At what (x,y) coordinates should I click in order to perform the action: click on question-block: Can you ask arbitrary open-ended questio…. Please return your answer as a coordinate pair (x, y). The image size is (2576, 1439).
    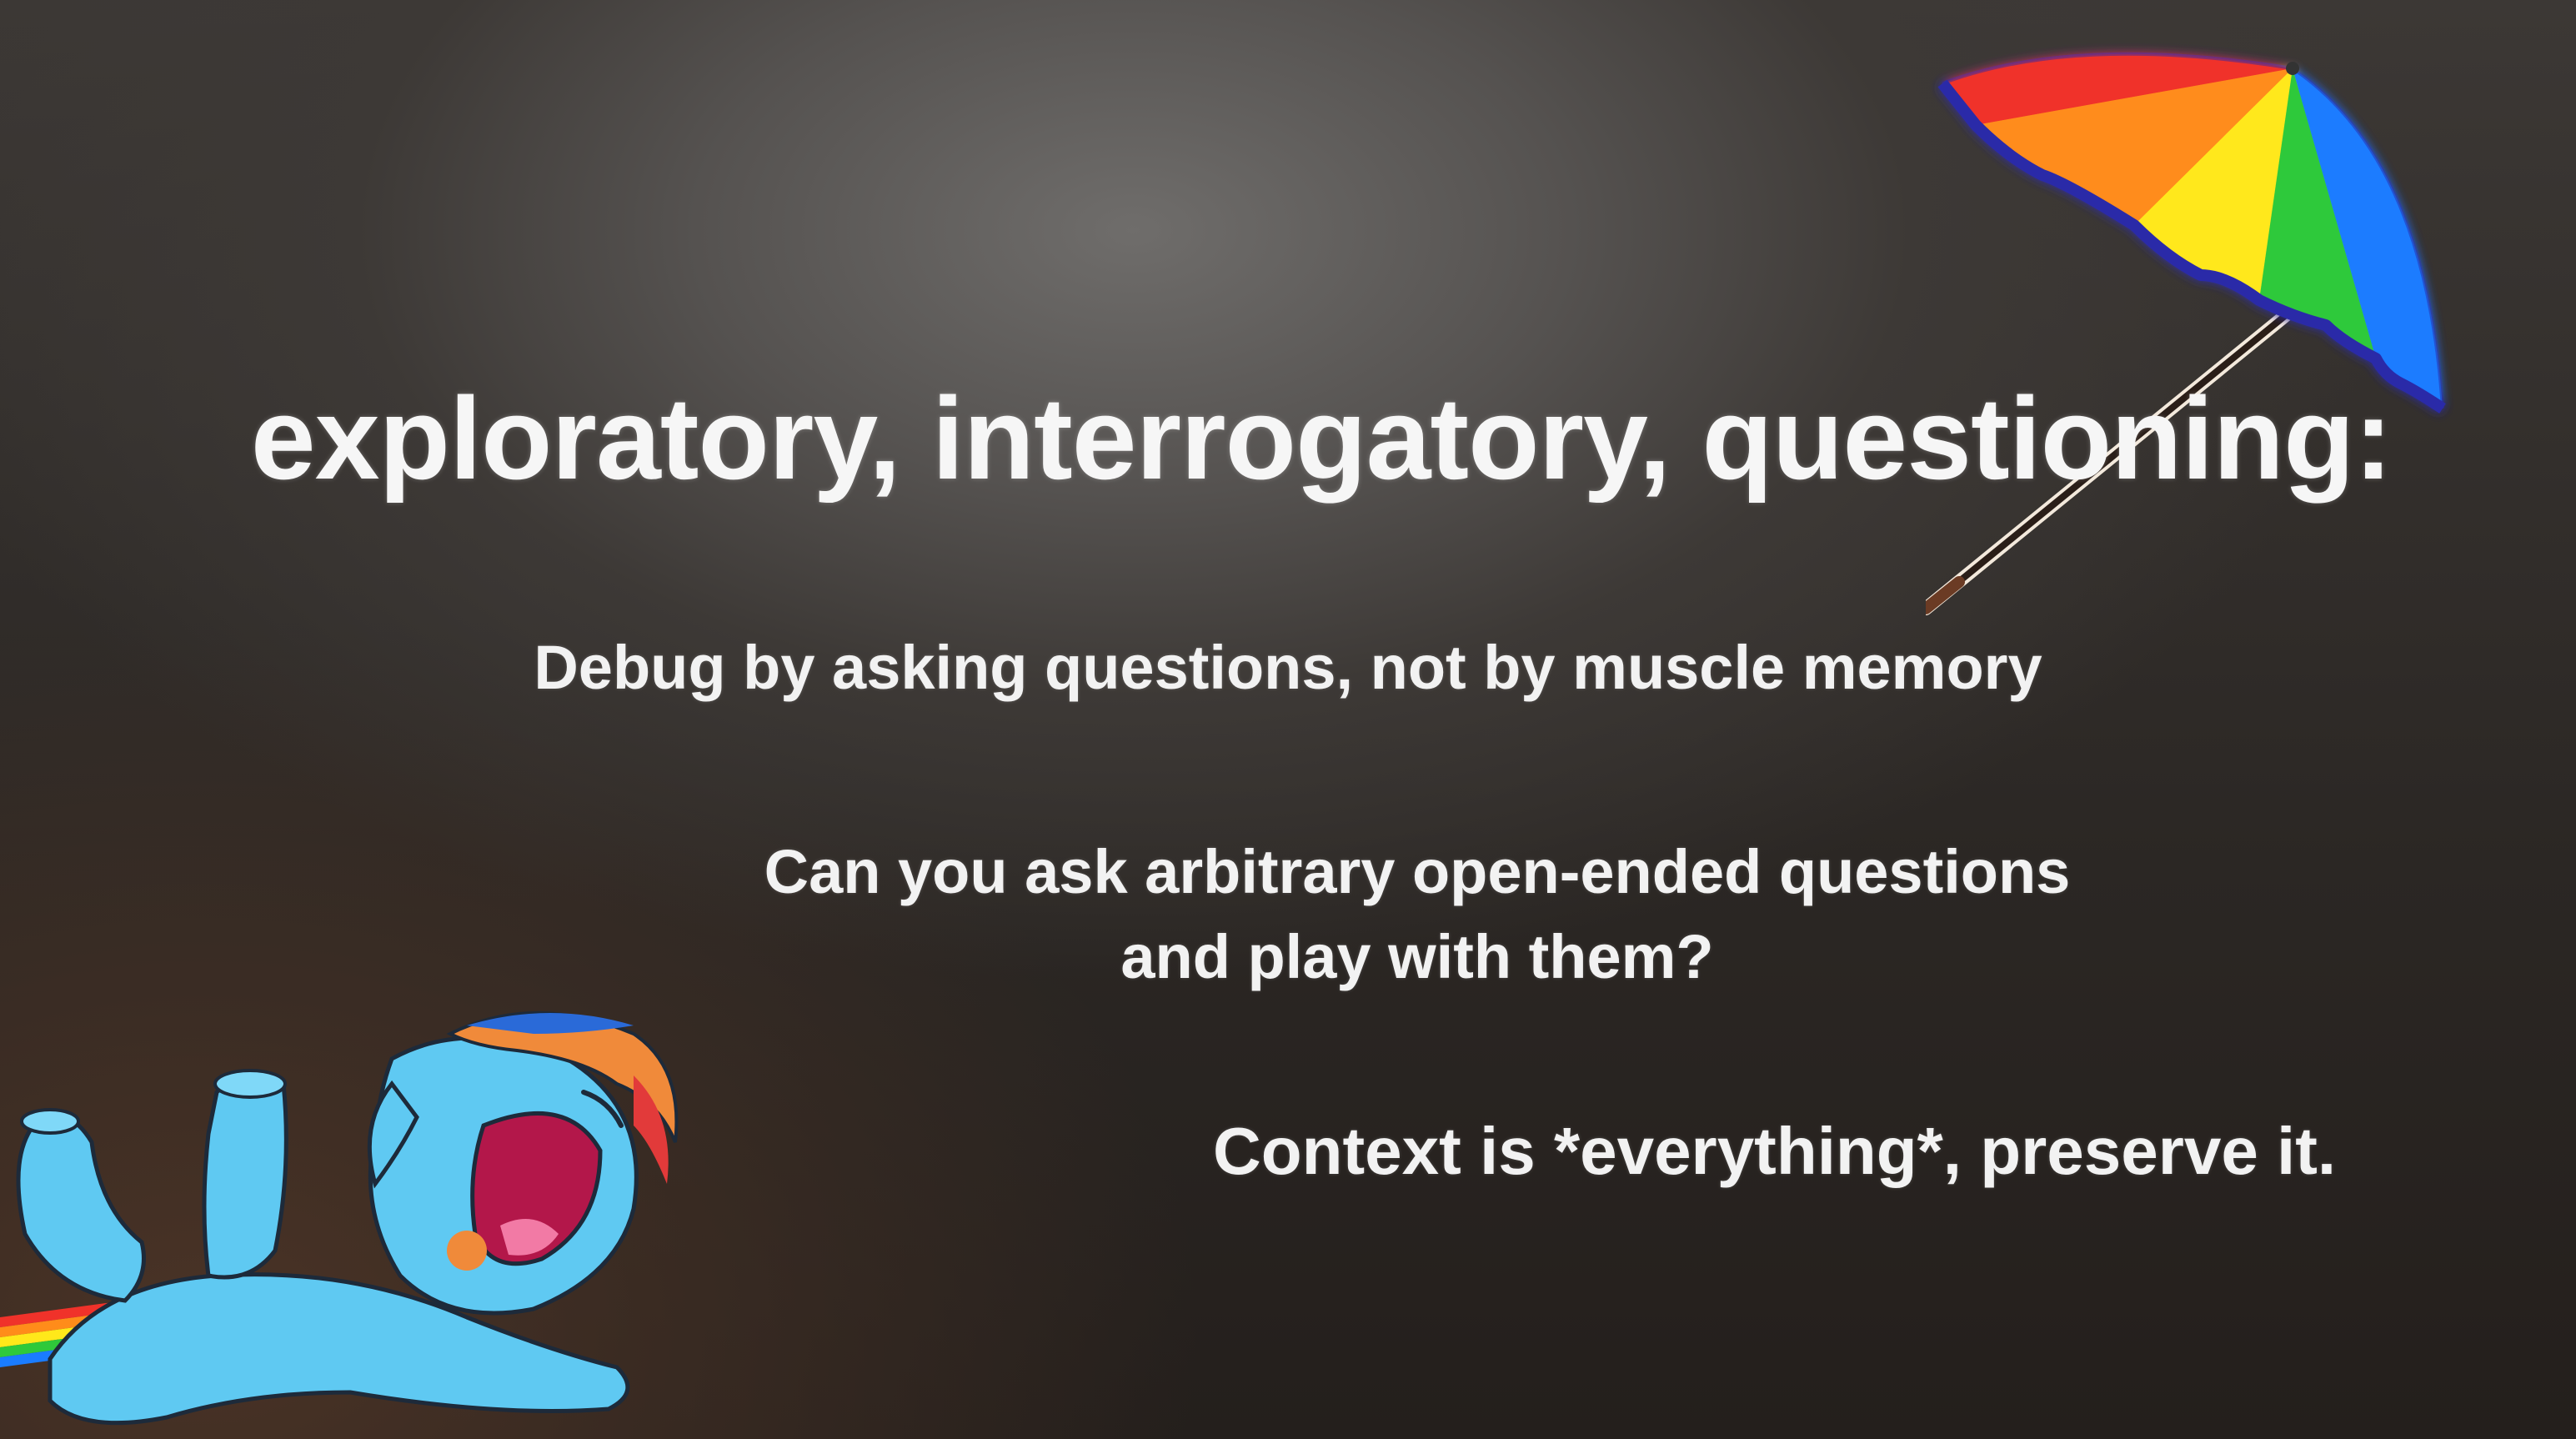
    Looking at the image, I should click on (1417, 915).